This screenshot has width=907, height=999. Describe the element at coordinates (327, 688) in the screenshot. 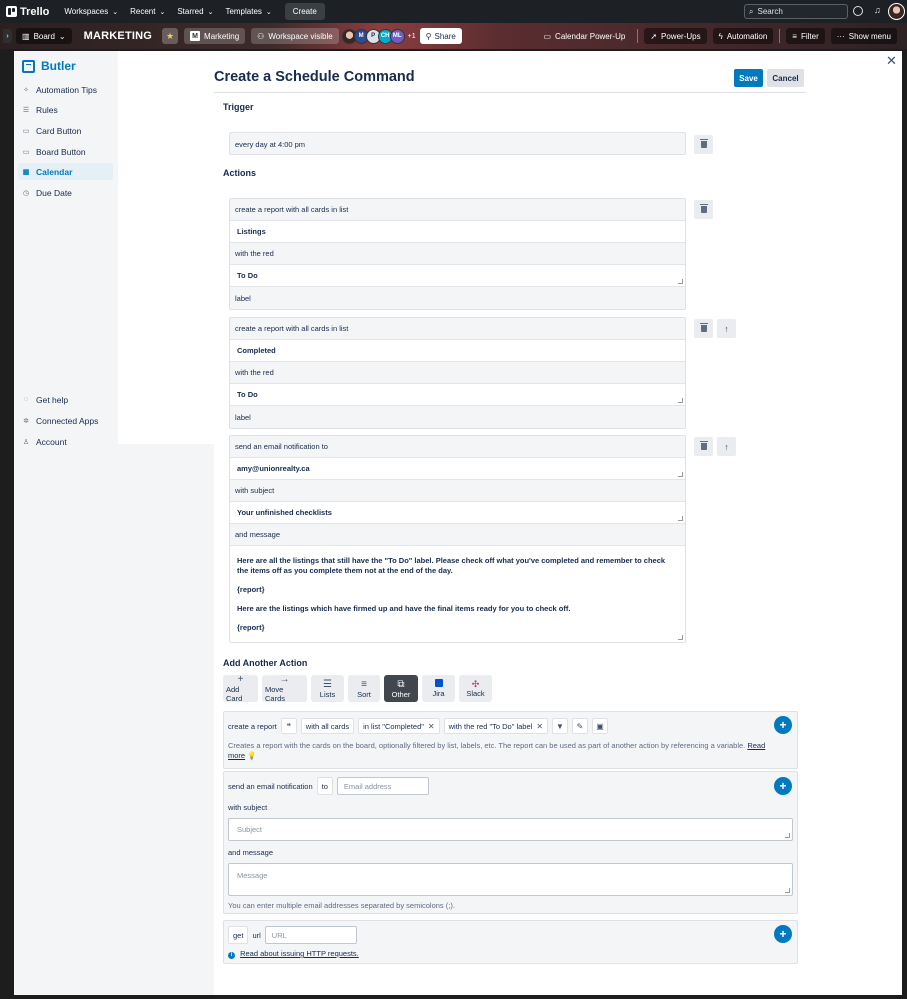

I see `tab-lists: ☰ Lists` at that location.